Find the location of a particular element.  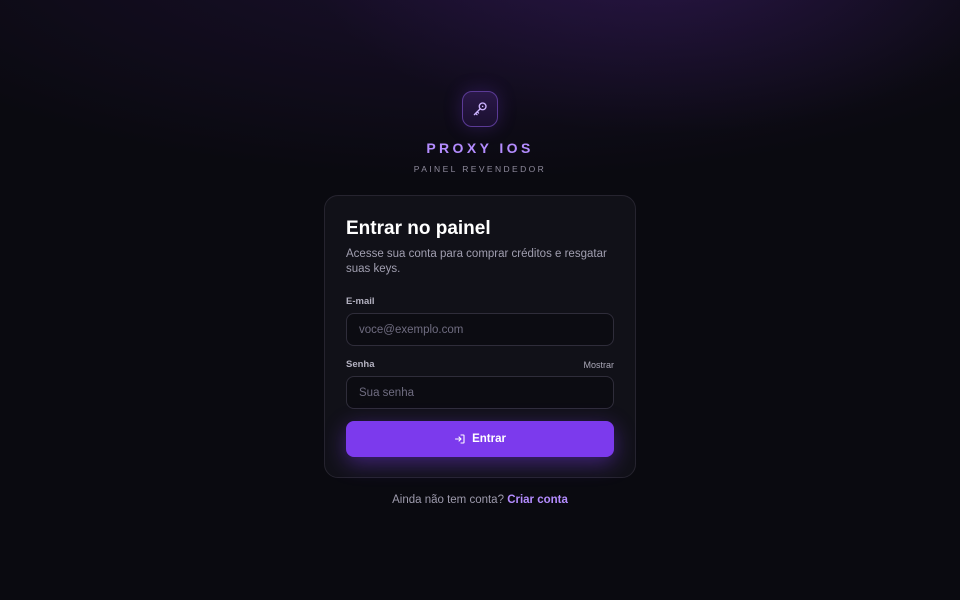

email-field is located at coordinates (480, 329).